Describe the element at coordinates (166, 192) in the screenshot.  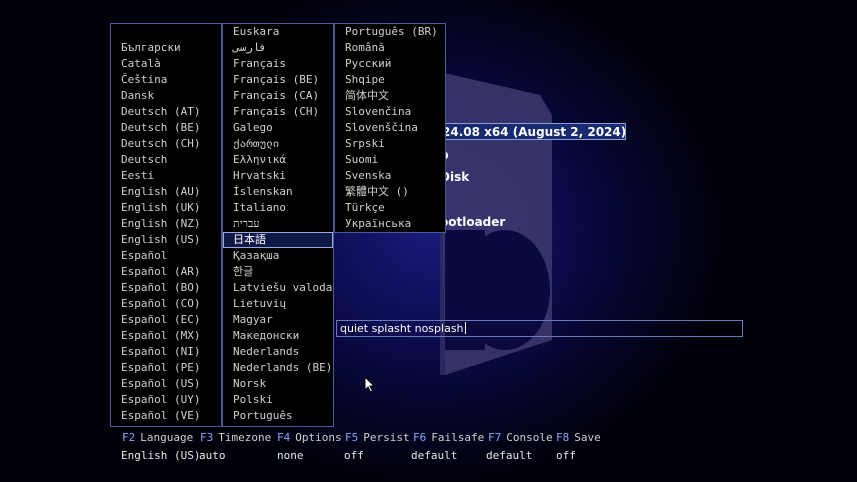
I see `language-option: English (AU)` at that location.